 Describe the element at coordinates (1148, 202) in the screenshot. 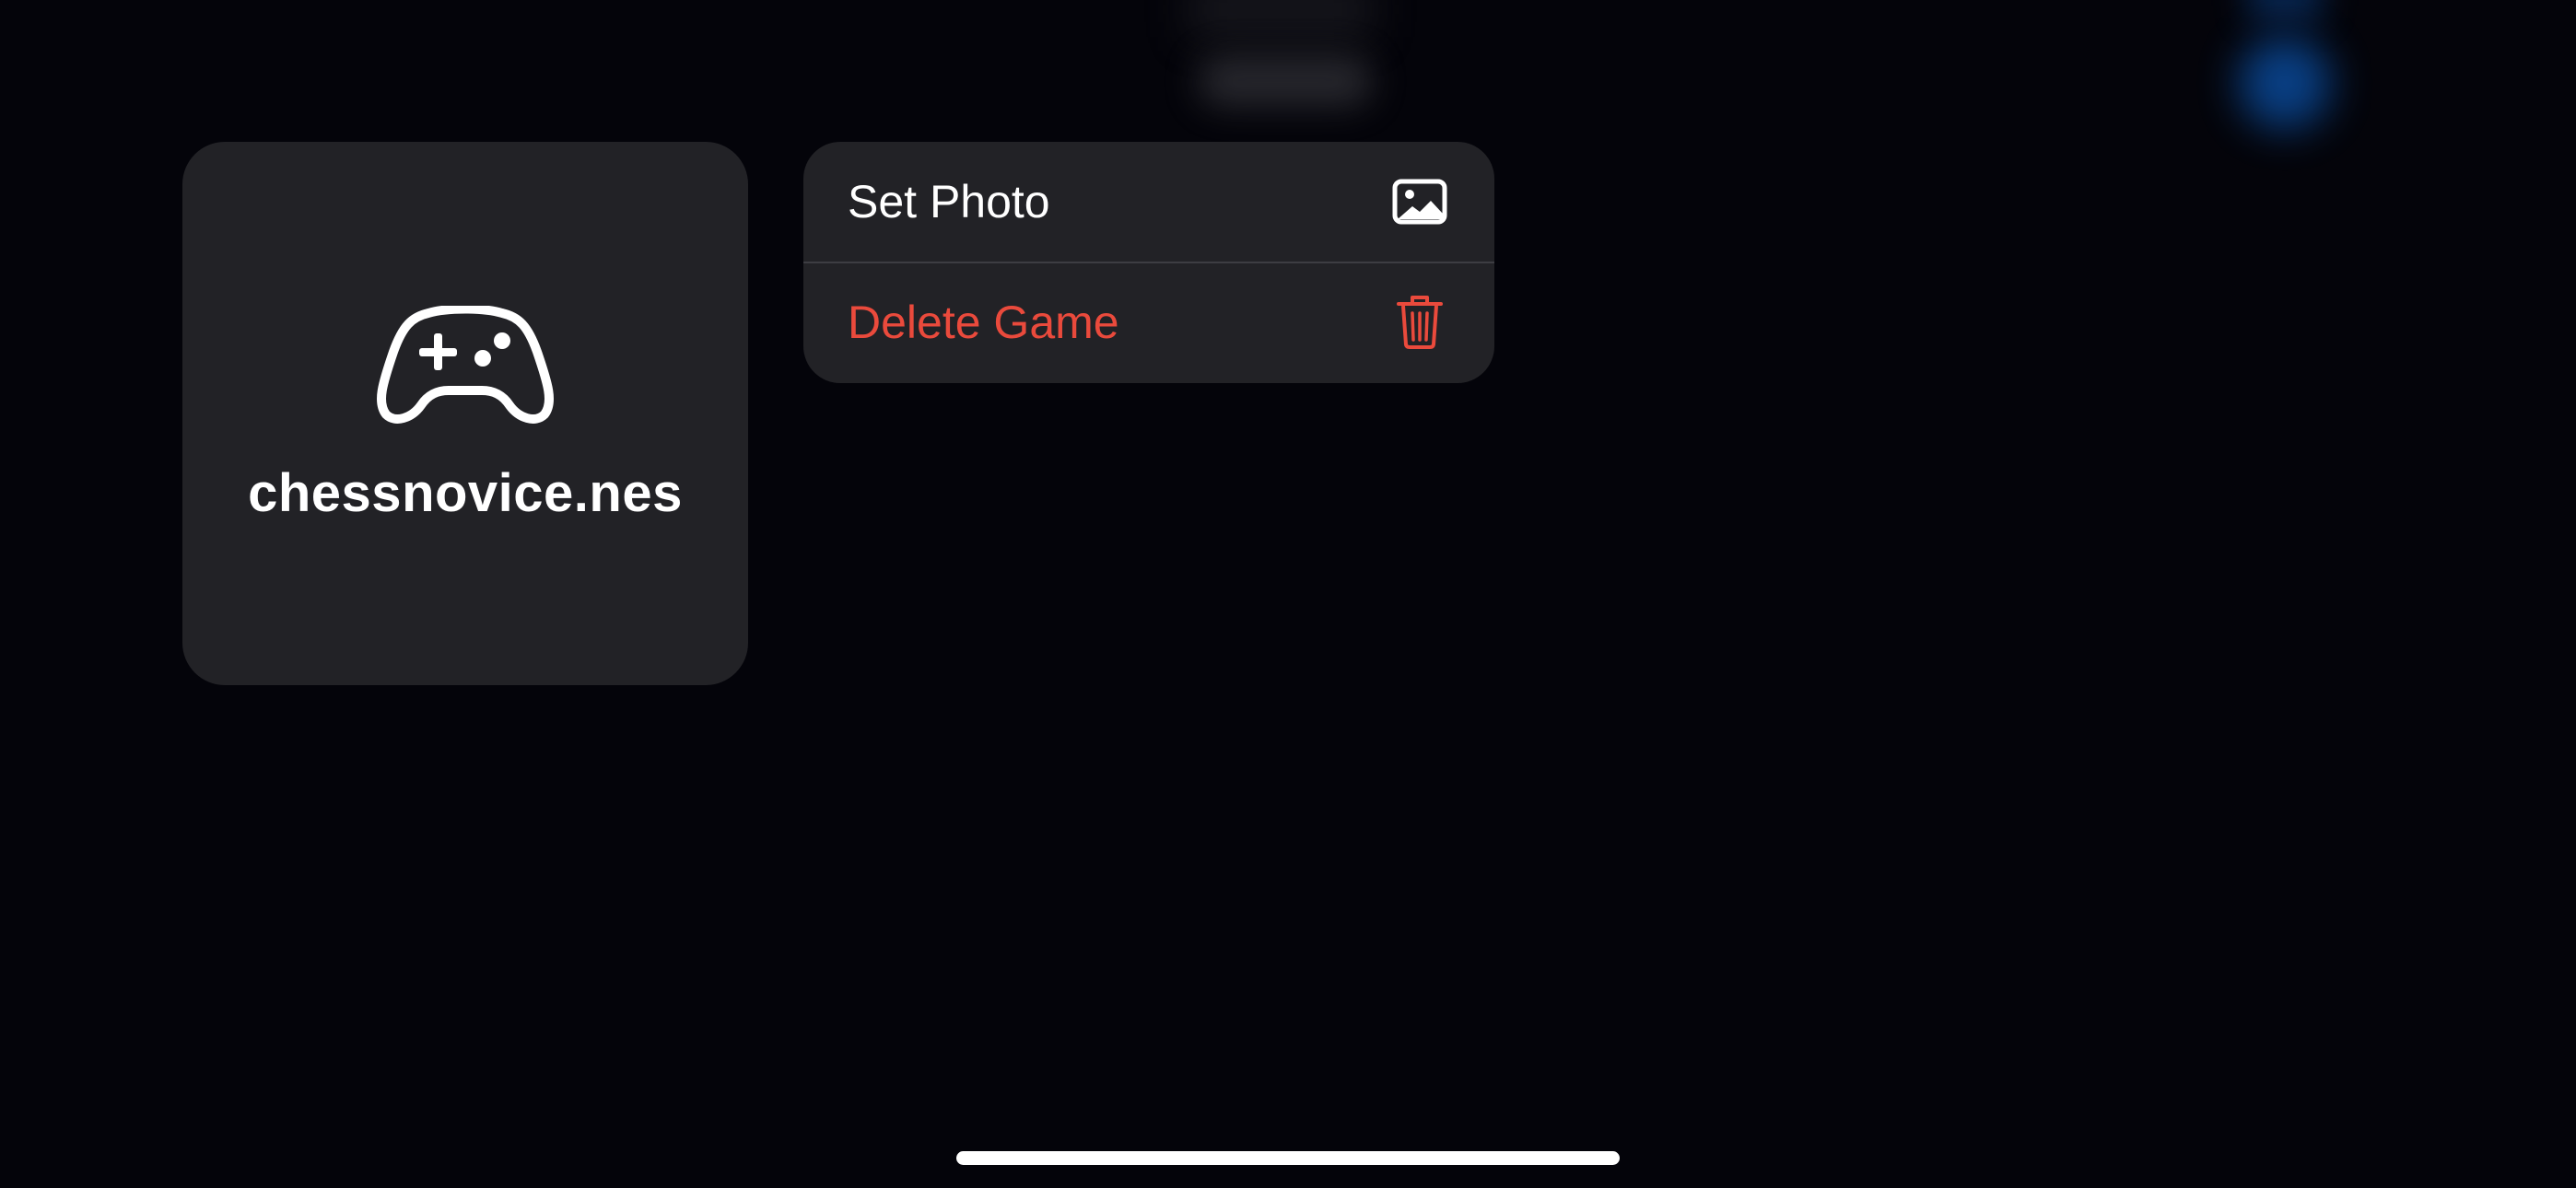

I see `set-photo-menu-item: Set Photo` at that location.